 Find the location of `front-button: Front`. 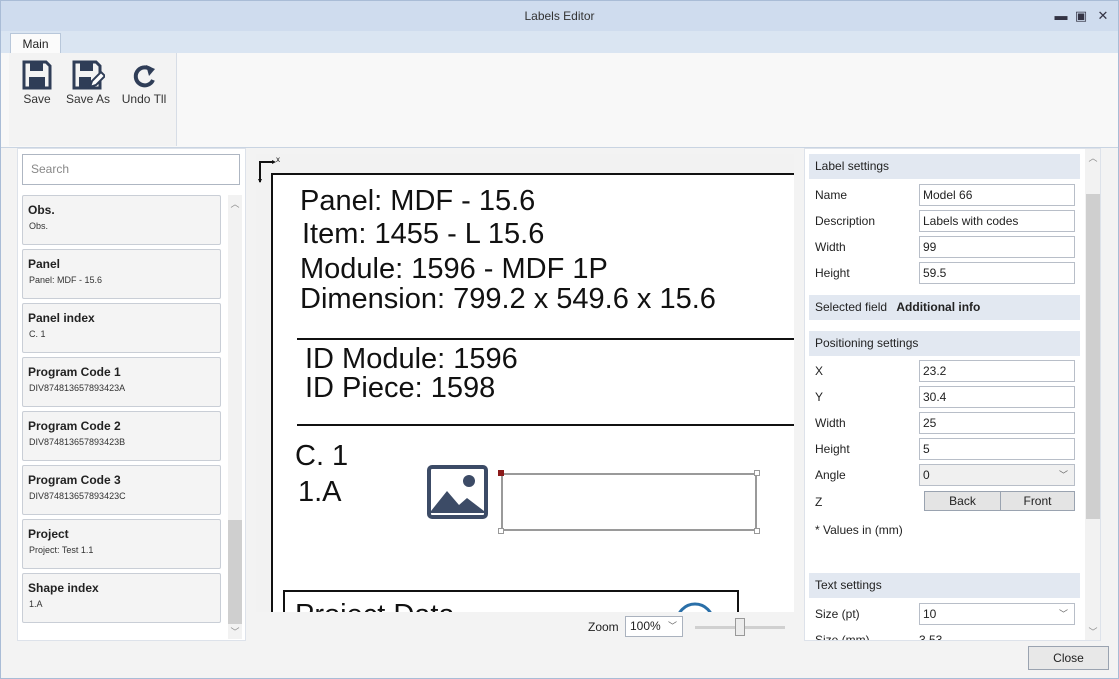

front-button: Front is located at coordinates (1037, 501).